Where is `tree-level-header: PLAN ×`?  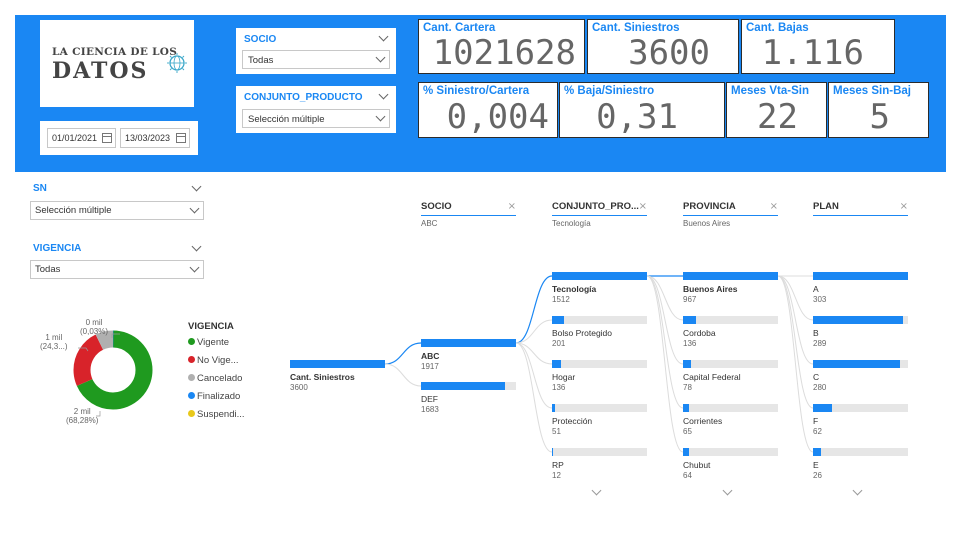 tree-level-header: PLAN × is located at coordinates (860, 210).